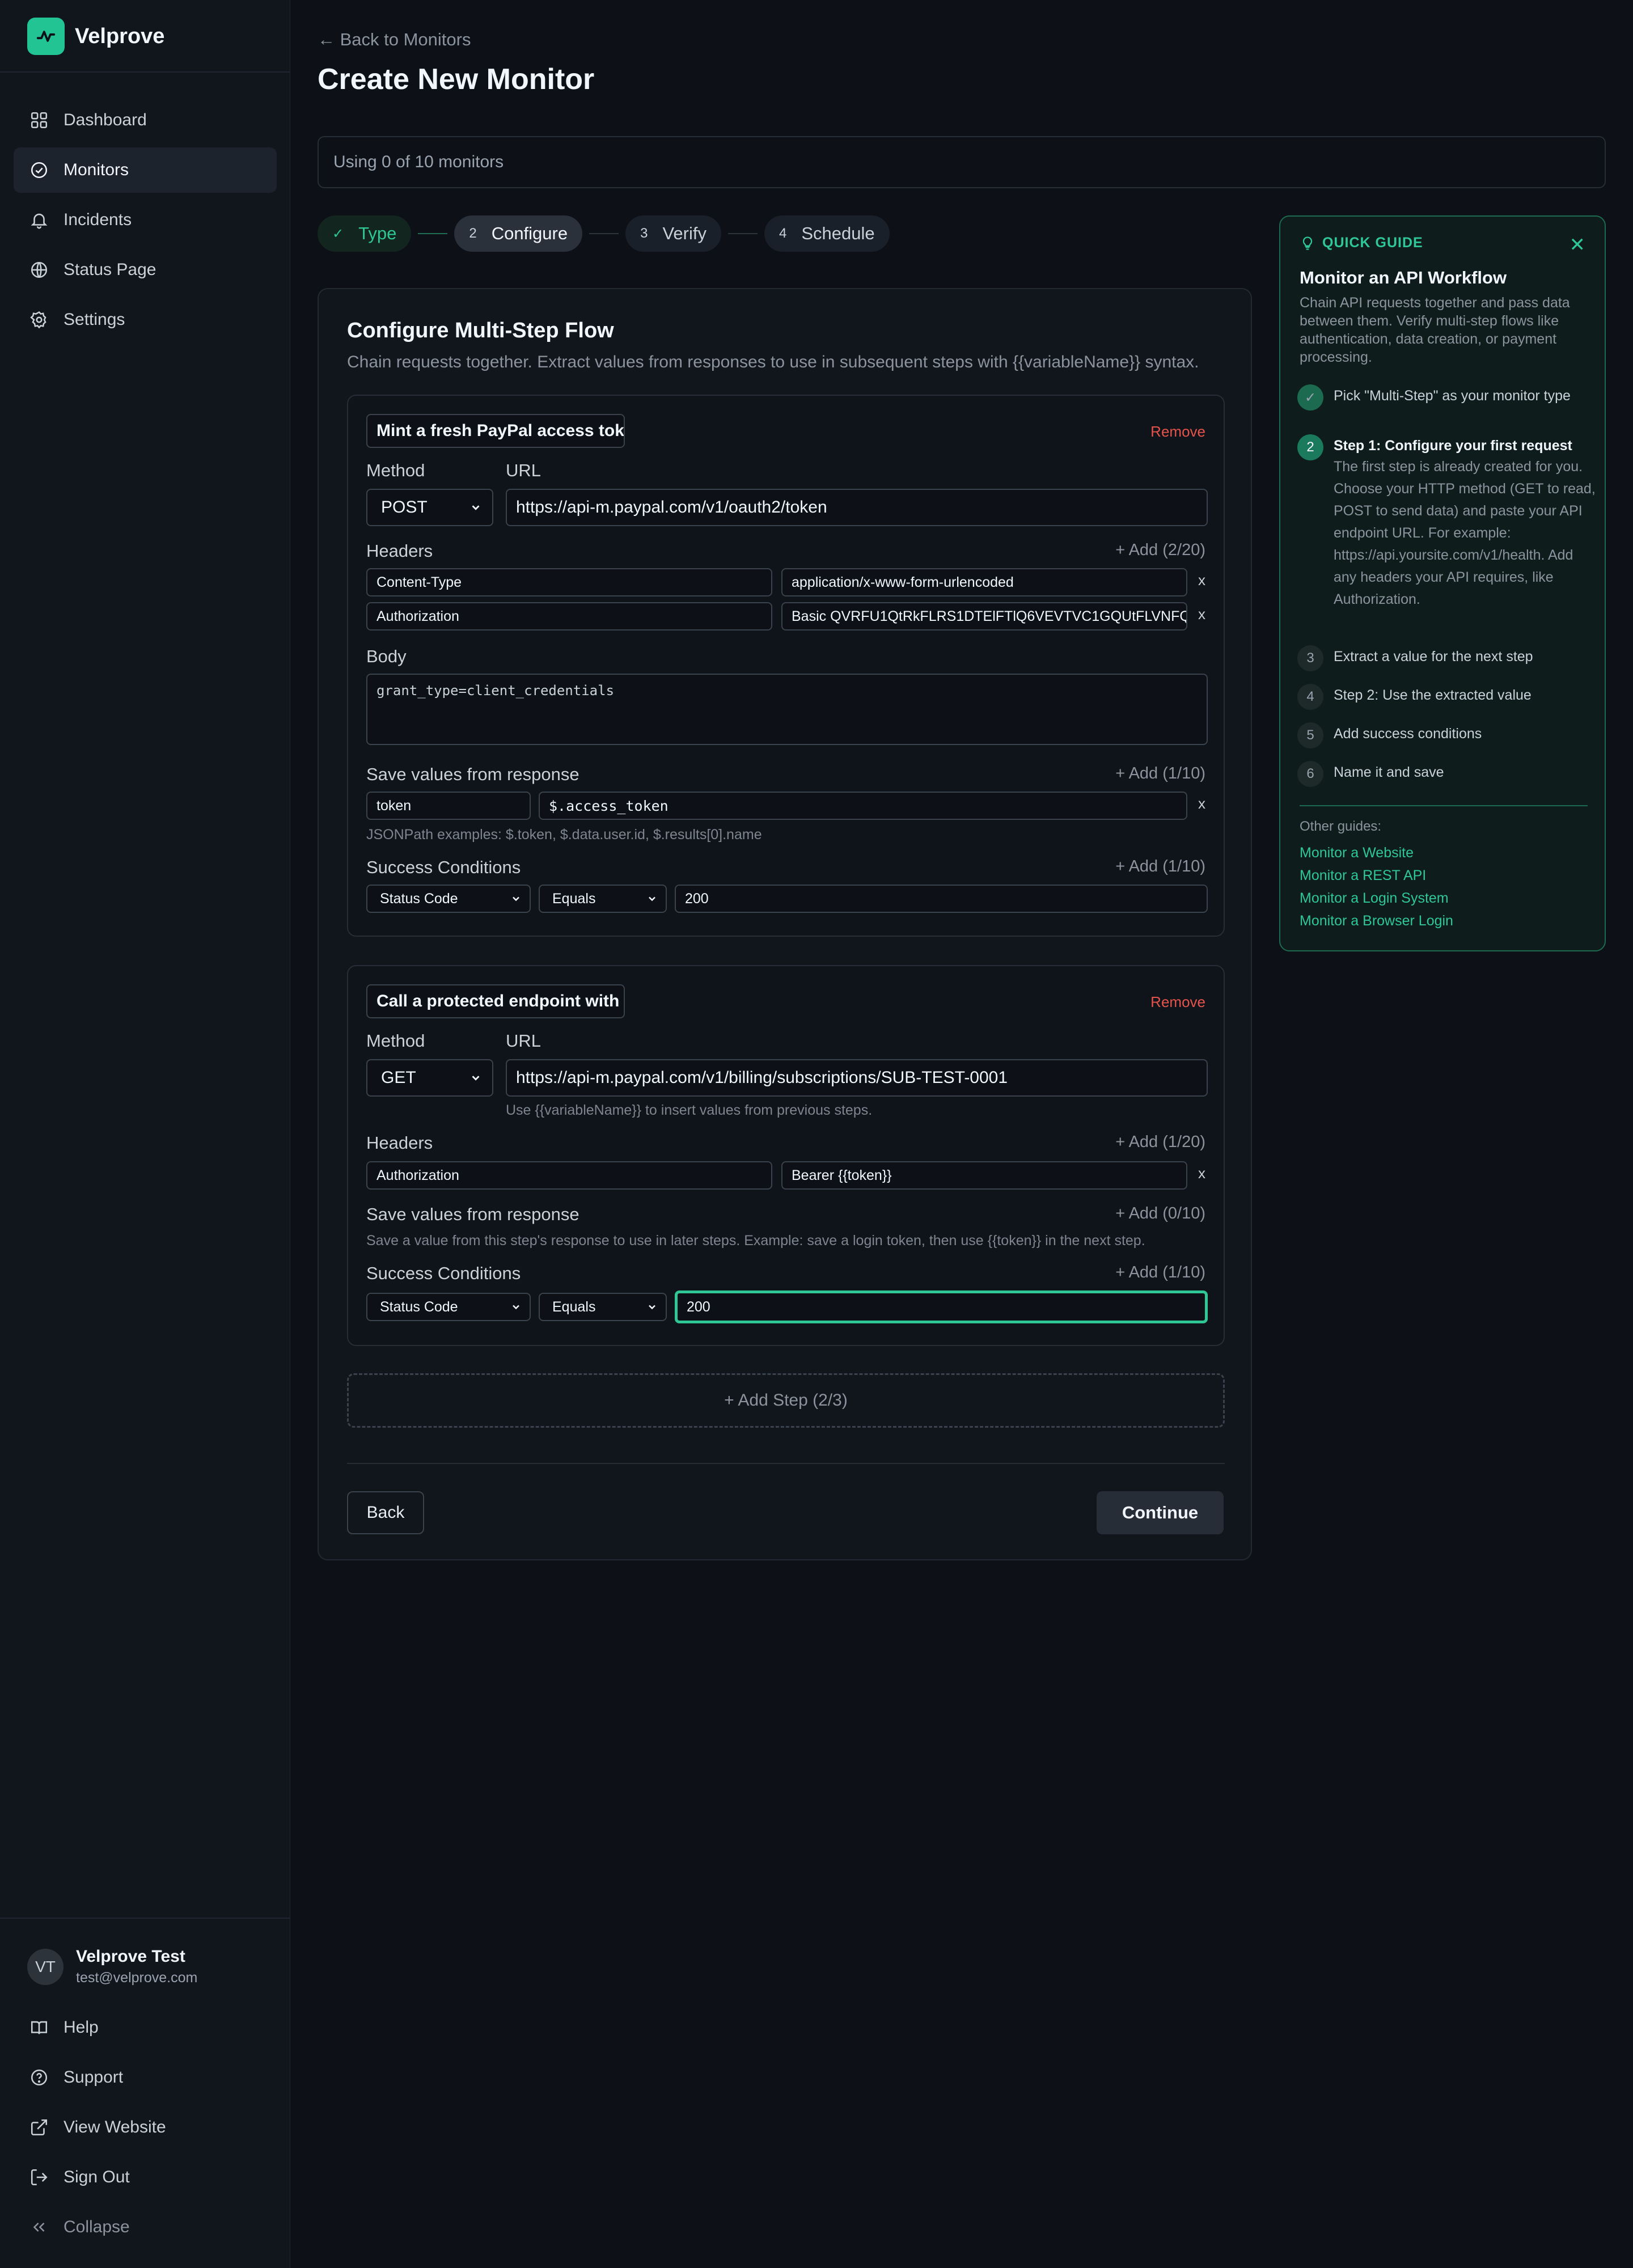  I want to click on remove-save-value-button: x, so click(1202, 804).